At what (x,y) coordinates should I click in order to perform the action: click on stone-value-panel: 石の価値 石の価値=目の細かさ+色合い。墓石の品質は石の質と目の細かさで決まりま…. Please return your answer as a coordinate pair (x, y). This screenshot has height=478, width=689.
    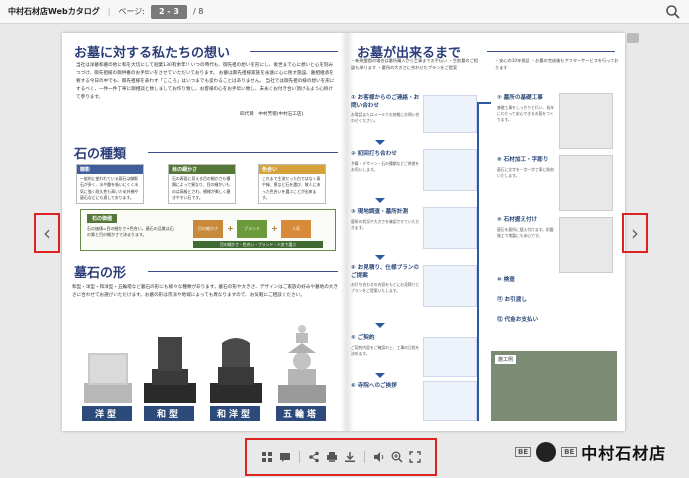
    Looking at the image, I should click on (208, 230).